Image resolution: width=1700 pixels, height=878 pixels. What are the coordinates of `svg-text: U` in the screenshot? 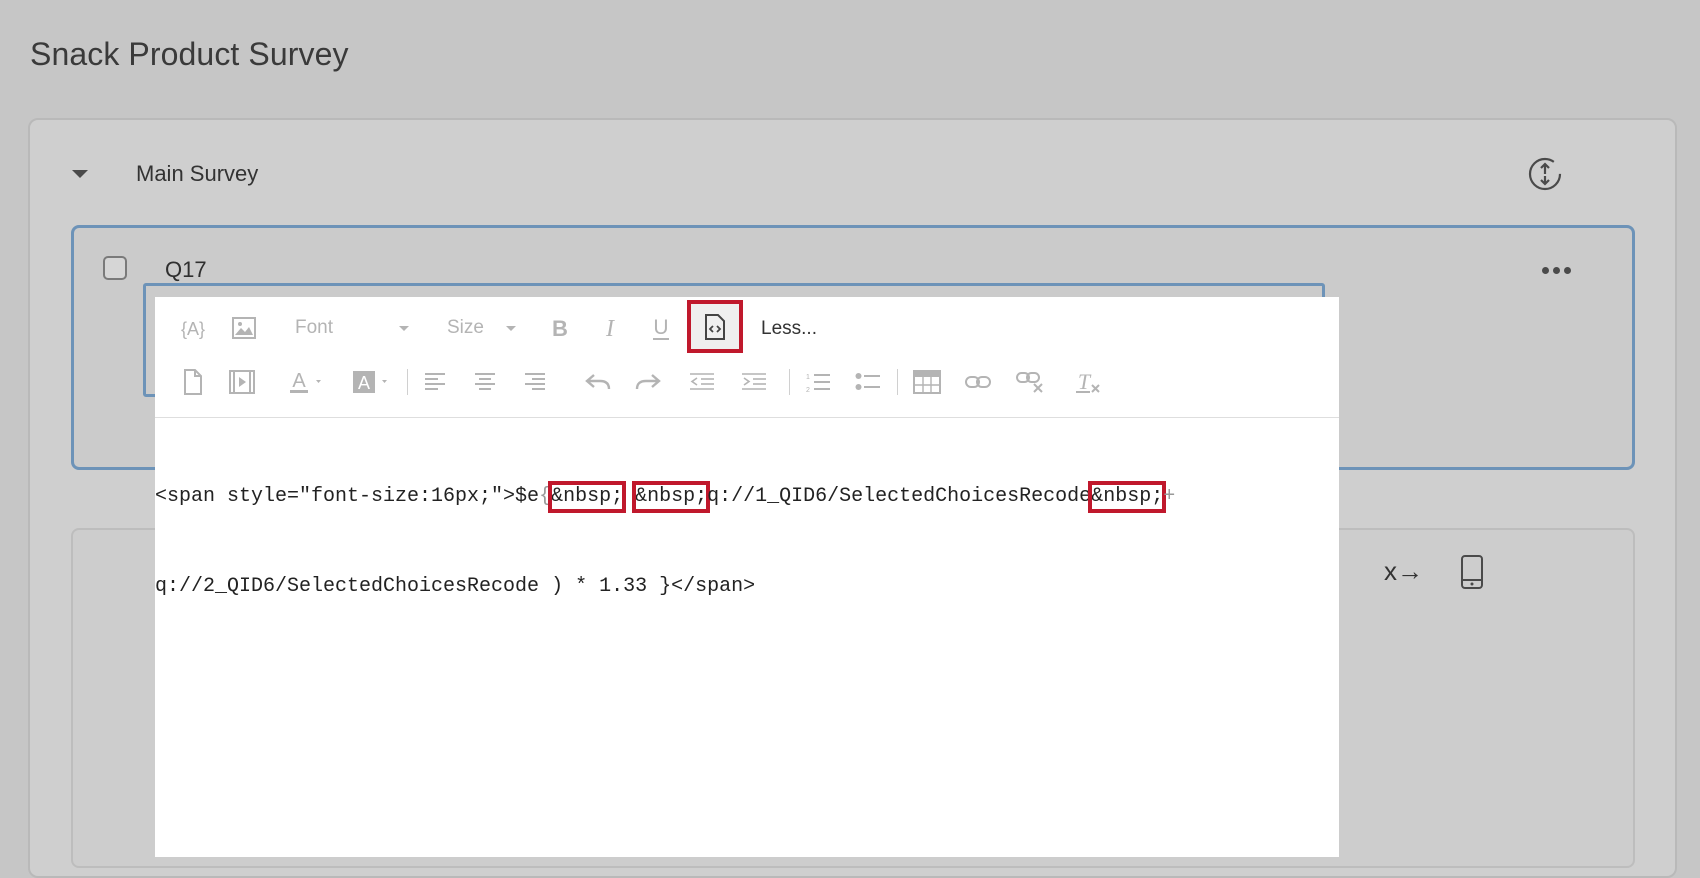 It's located at (660, 327).